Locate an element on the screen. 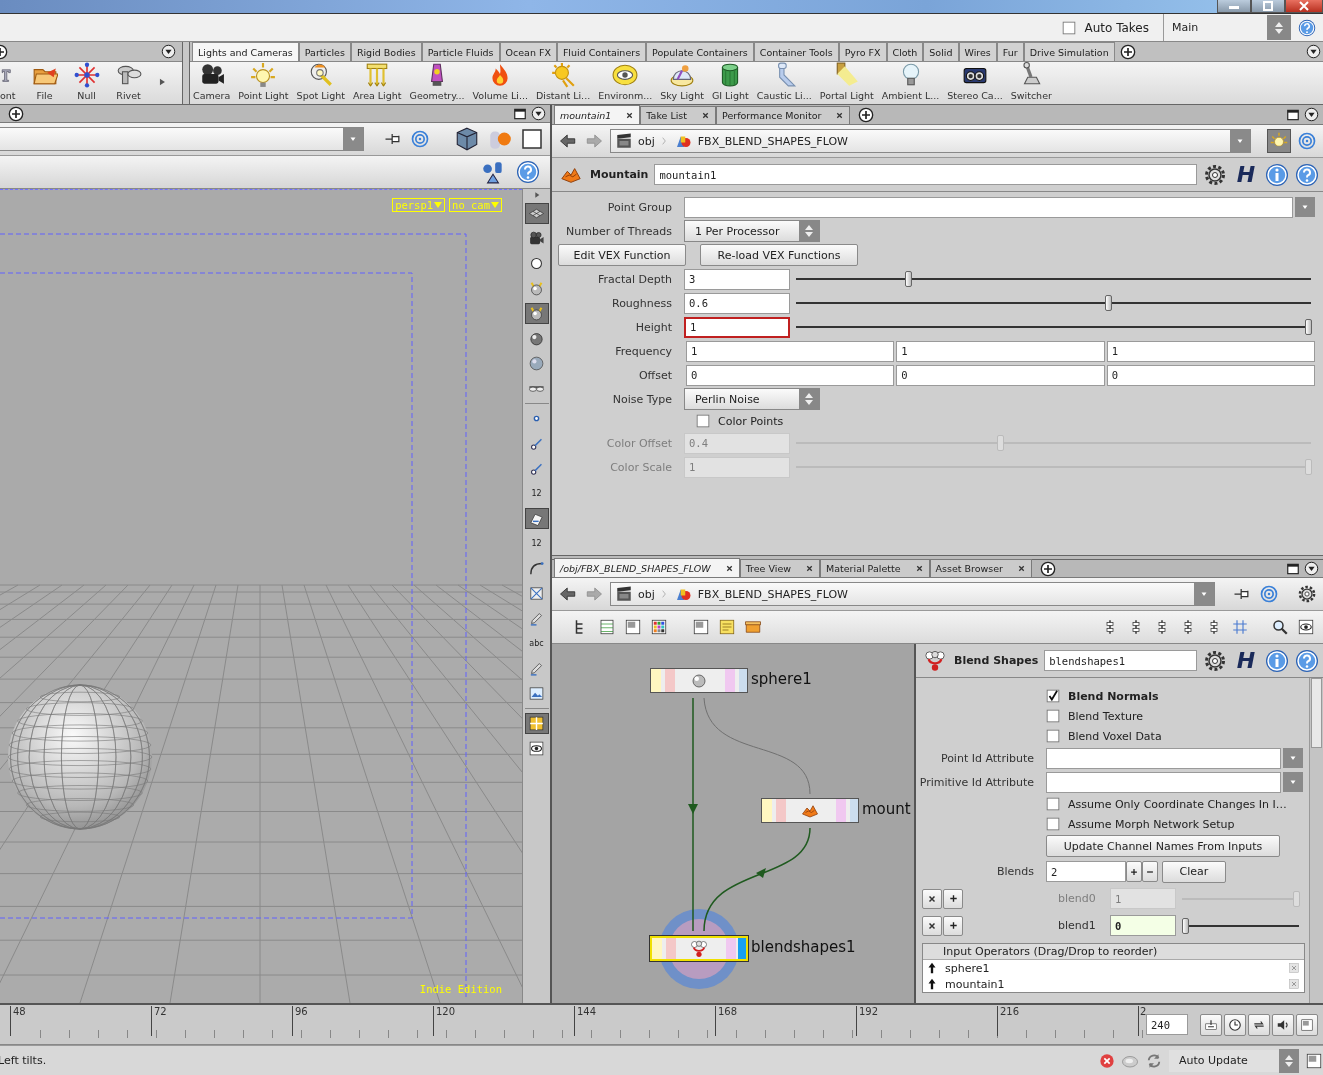 This screenshot has width=1323, height=1075. shelf-tool: Sky Light is located at coordinates (682, 81).